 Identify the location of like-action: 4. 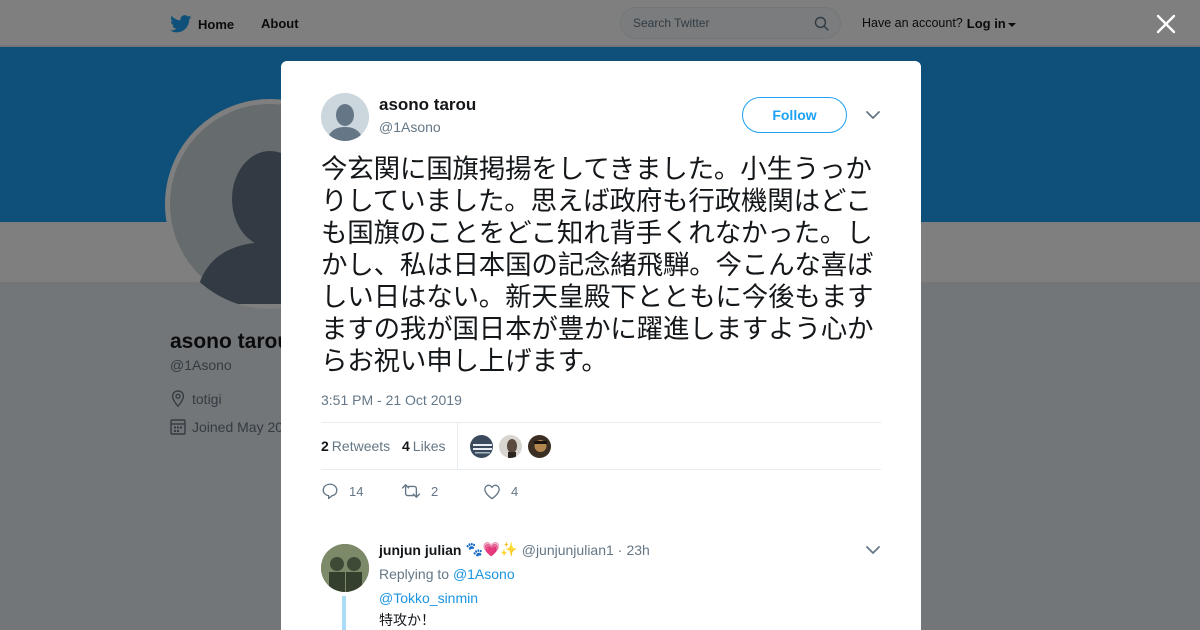
(500, 491).